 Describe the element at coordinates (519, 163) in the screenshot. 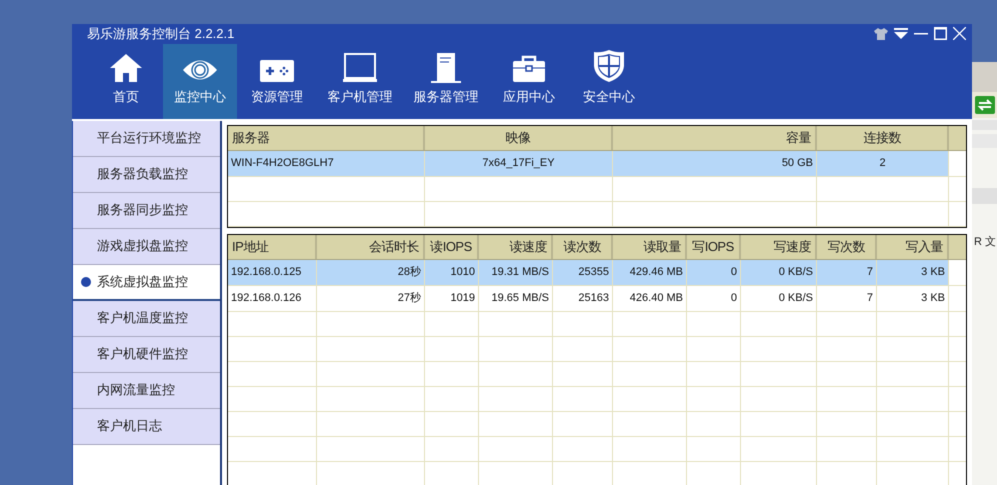

I see `table-cell: 7x64_17Fi_EY` at that location.